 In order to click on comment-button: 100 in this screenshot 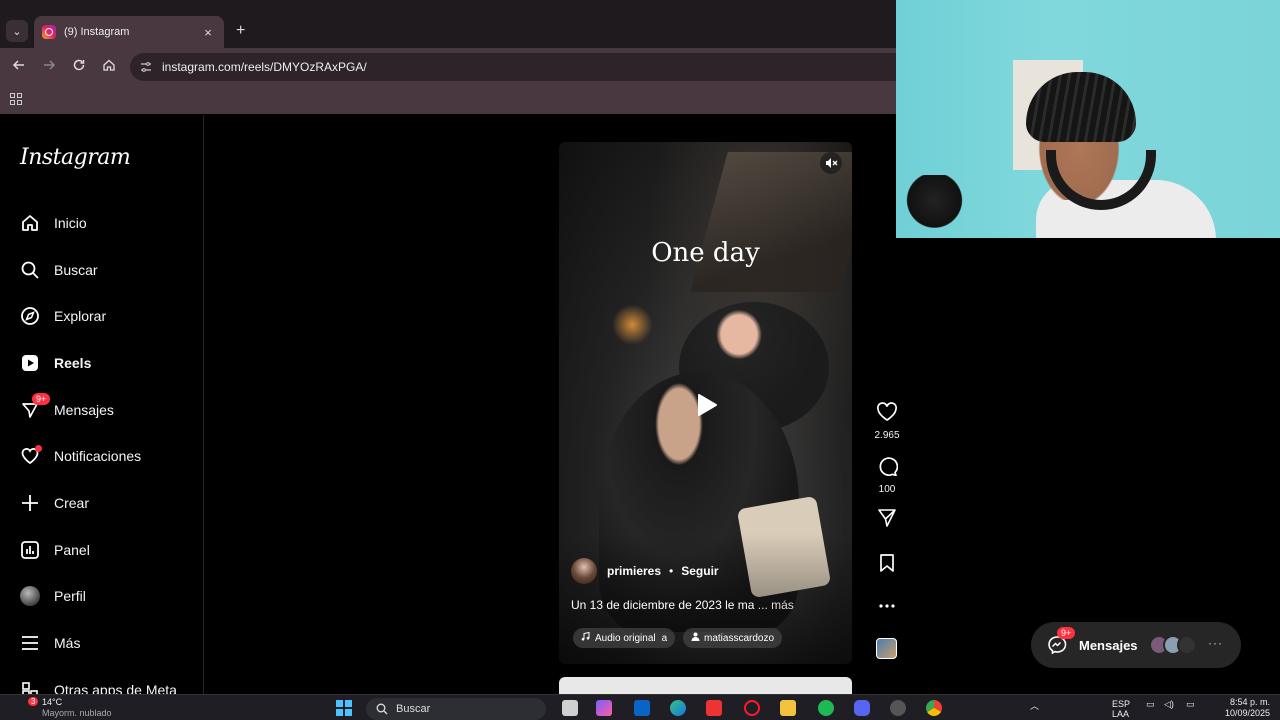, I will do `click(887, 475)`.